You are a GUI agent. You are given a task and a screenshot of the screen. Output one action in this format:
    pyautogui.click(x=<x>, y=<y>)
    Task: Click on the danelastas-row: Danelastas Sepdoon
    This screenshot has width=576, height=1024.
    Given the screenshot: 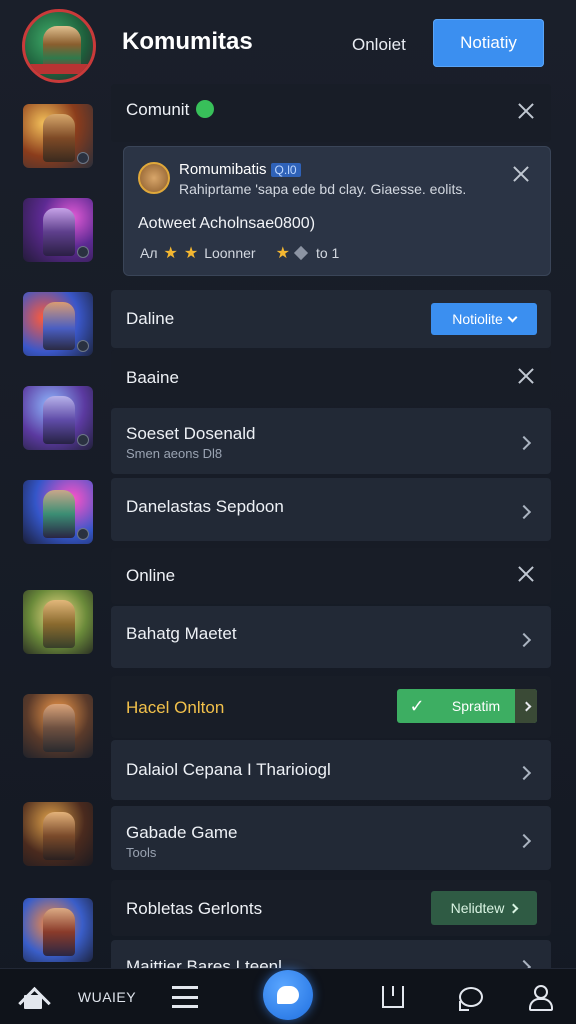 What is the action you would take?
    pyautogui.click(x=331, y=509)
    